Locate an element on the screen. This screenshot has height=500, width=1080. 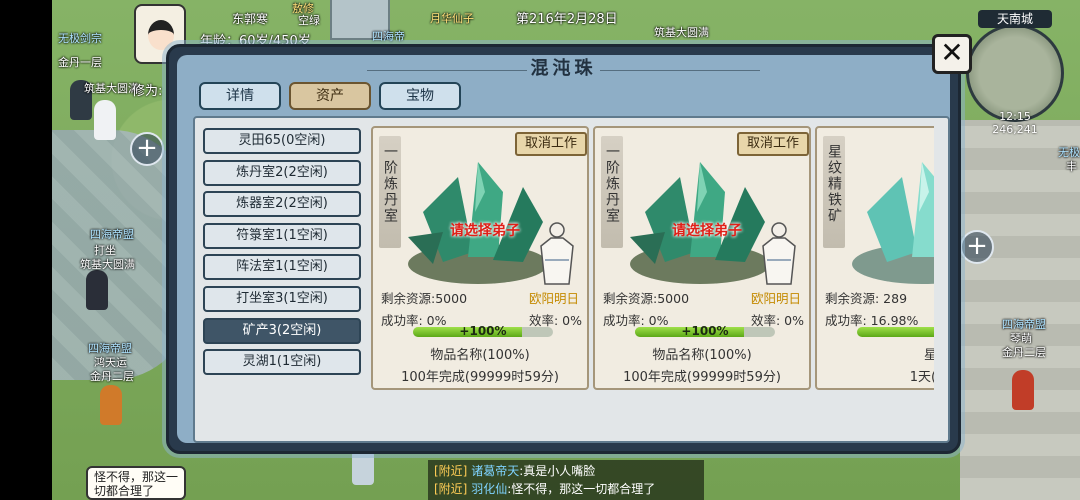
minimap-coords: 246,241 is located at coordinates (1015, 129).